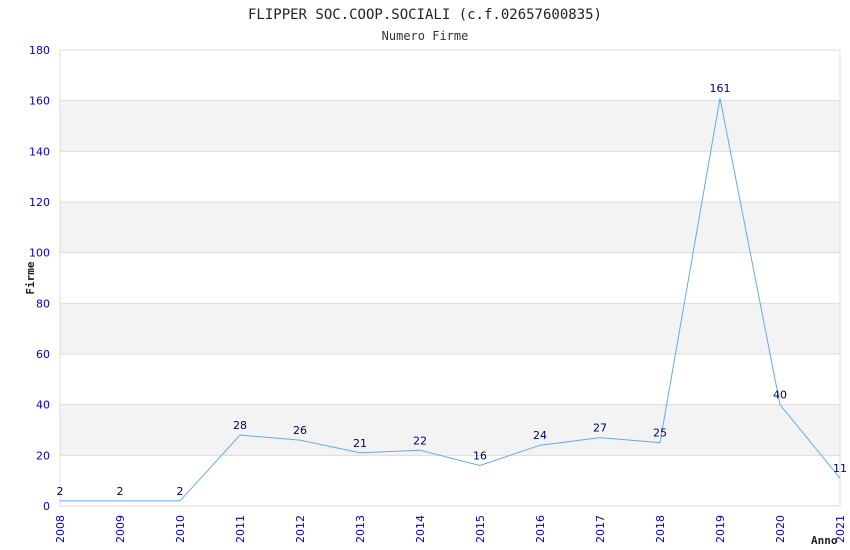 The image size is (850, 550). Describe the element at coordinates (39, 101) in the screenshot. I see `y-tick-label: 160` at that location.